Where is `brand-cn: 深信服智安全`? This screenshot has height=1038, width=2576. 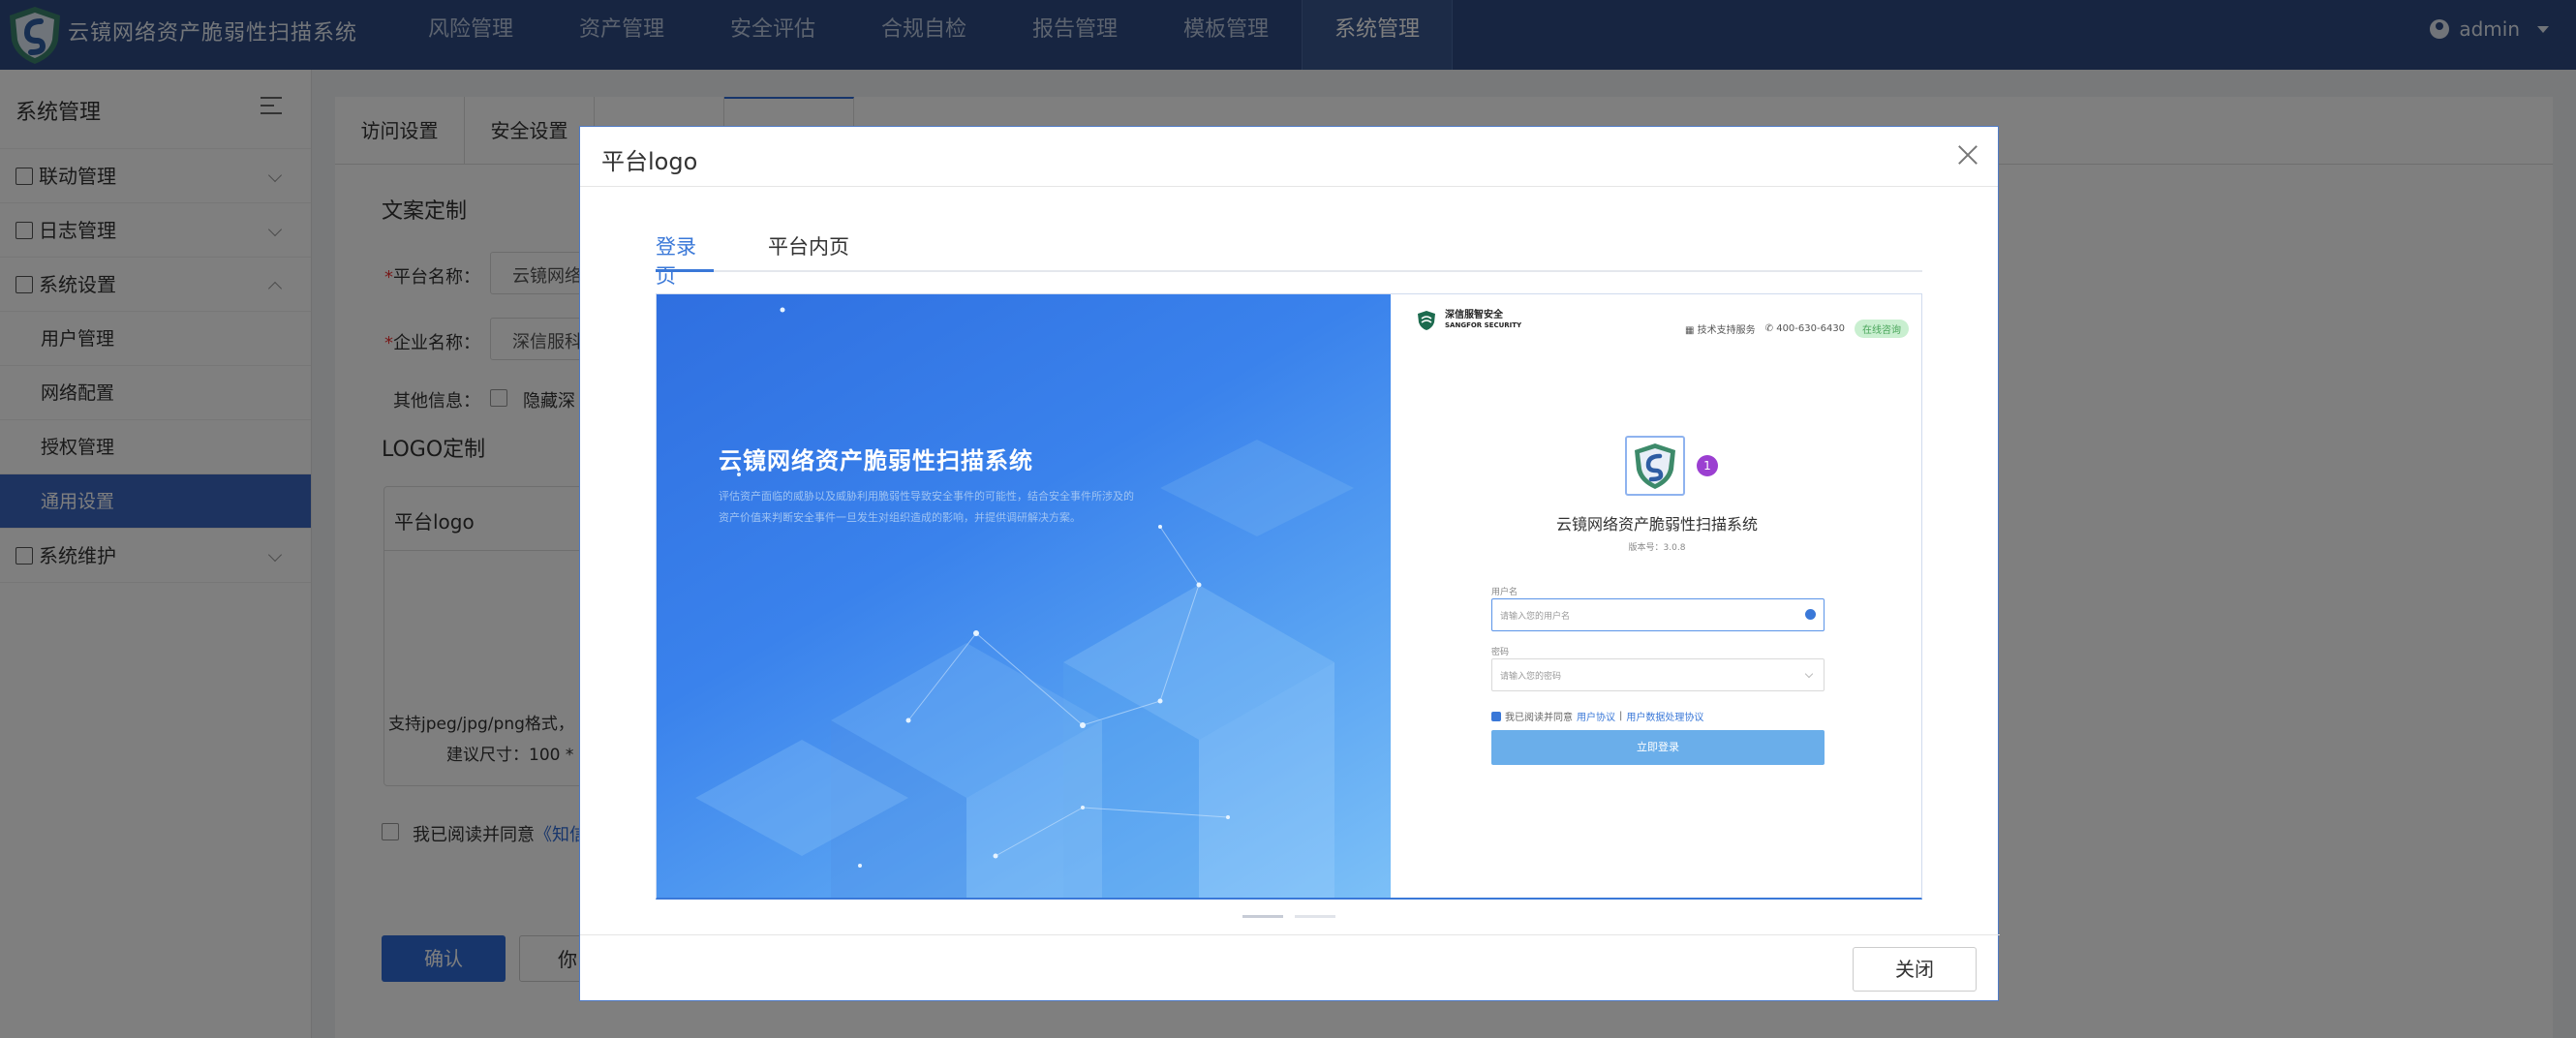 brand-cn: 深信服智安全 is located at coordinates (1474, 315).